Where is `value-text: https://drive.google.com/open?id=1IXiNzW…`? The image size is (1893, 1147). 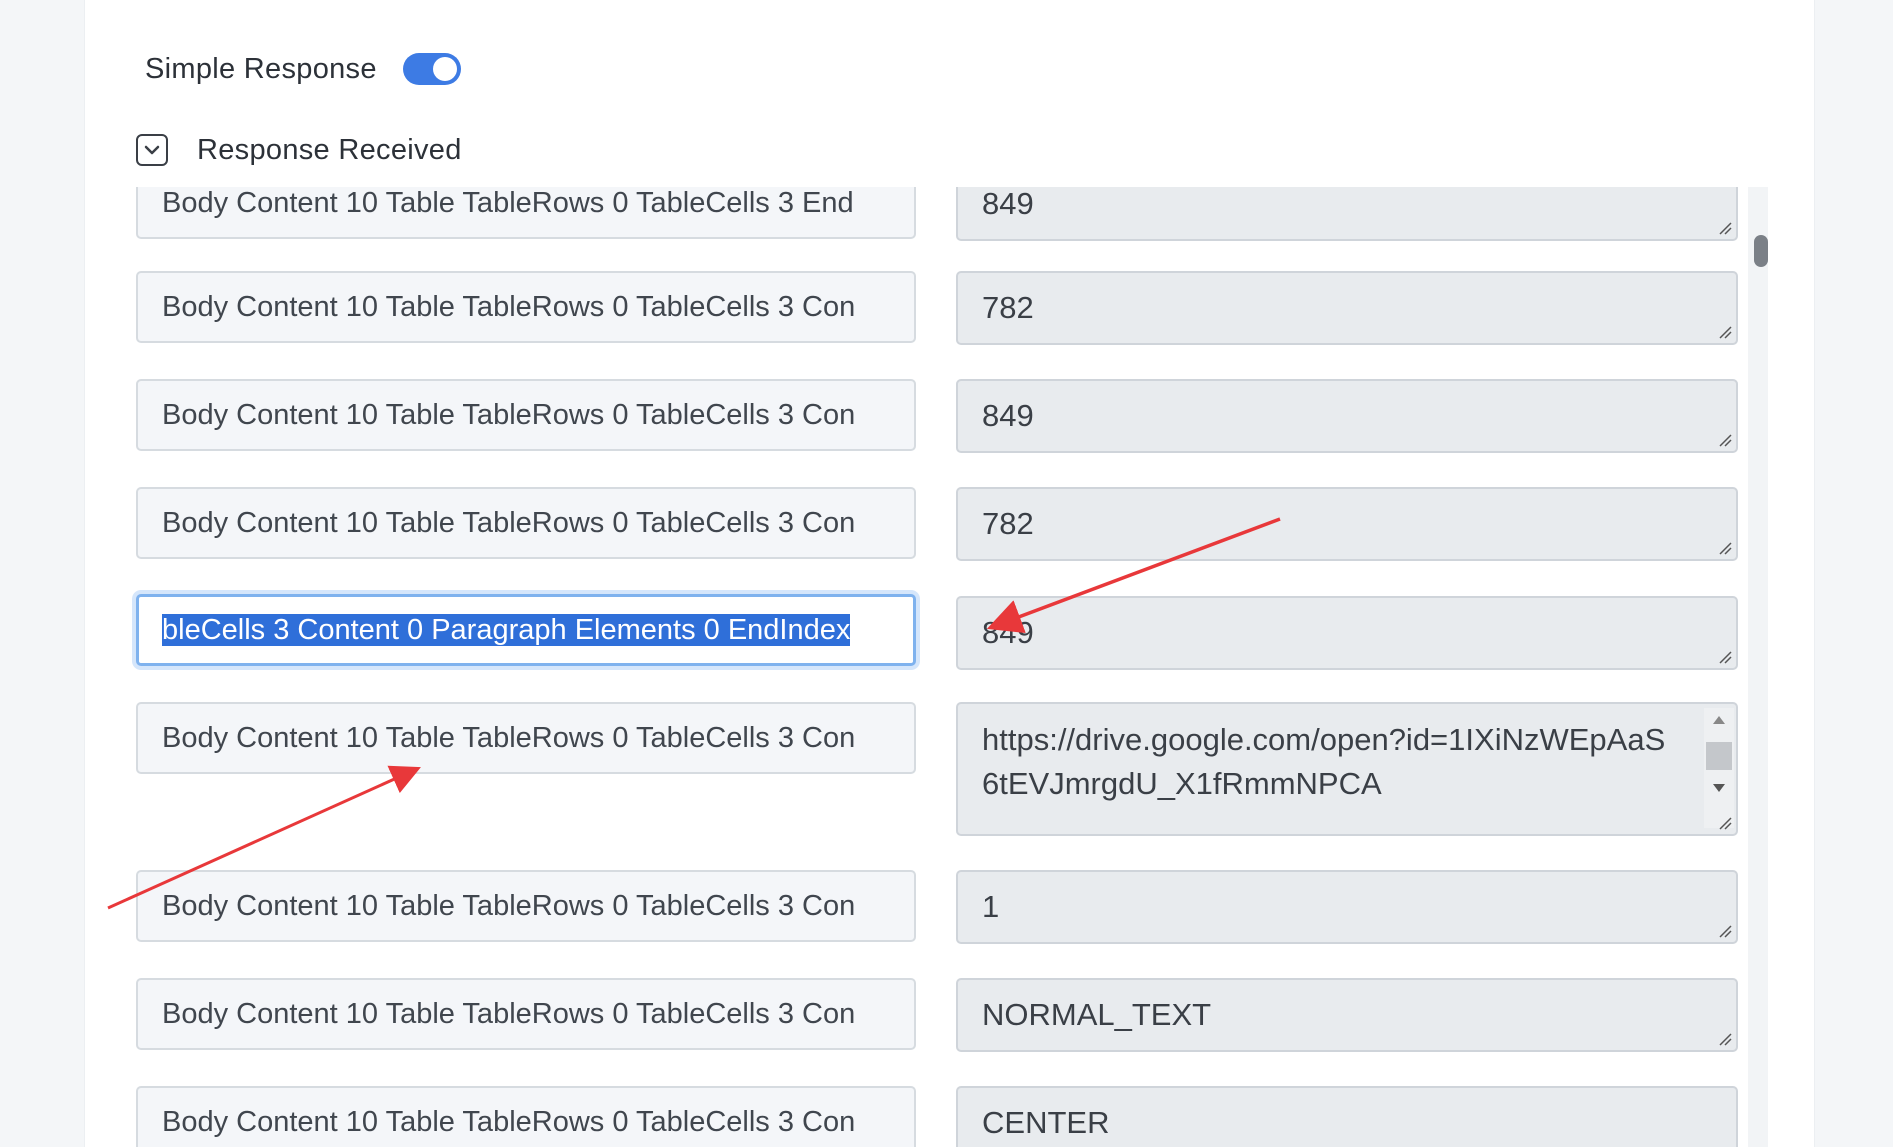
value-text: https://drive.google.com/open?id=1IXiNzW… is located at coordinates (1324, 761).